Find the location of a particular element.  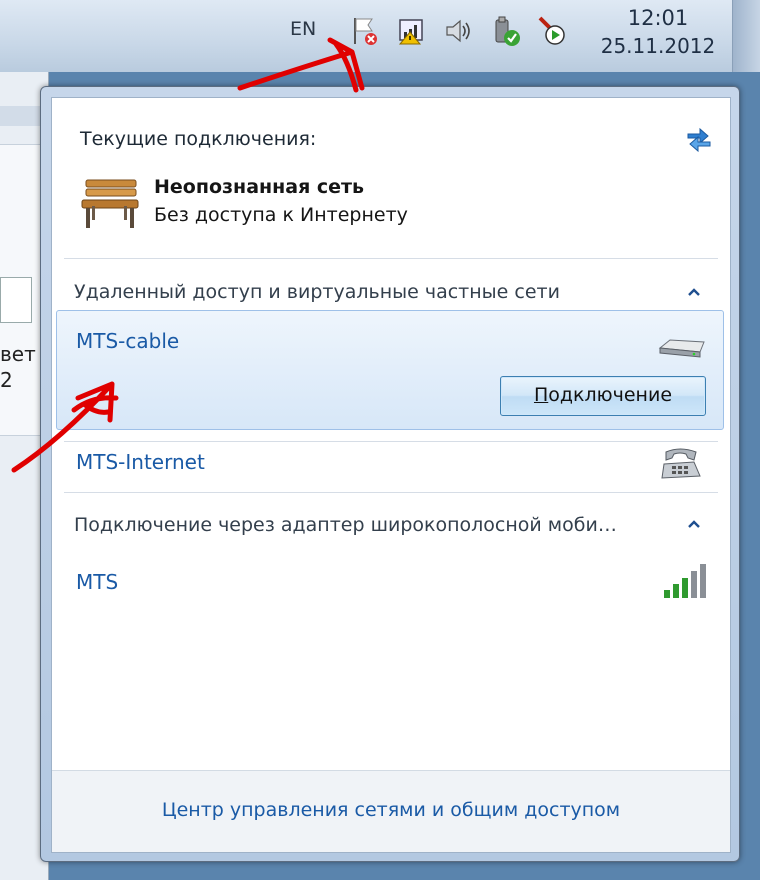

network-center-link: Центр управления сетями и общим доступом is located at coordinates (391, 810).